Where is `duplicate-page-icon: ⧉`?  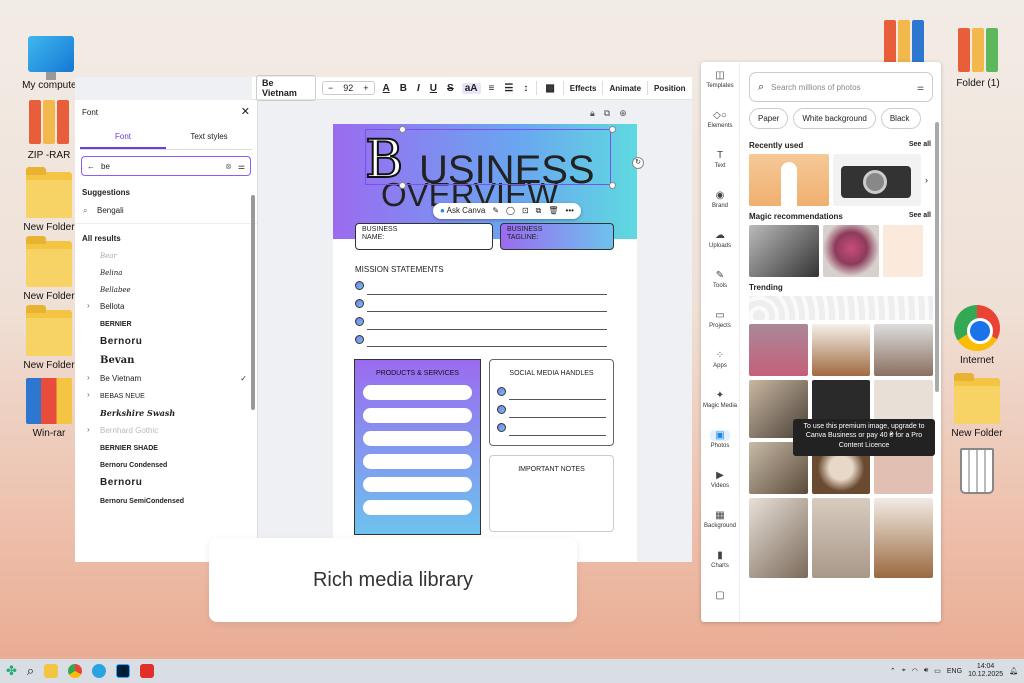
duplicate-page-icon: ⧉ is located at coordinates (607, 113).